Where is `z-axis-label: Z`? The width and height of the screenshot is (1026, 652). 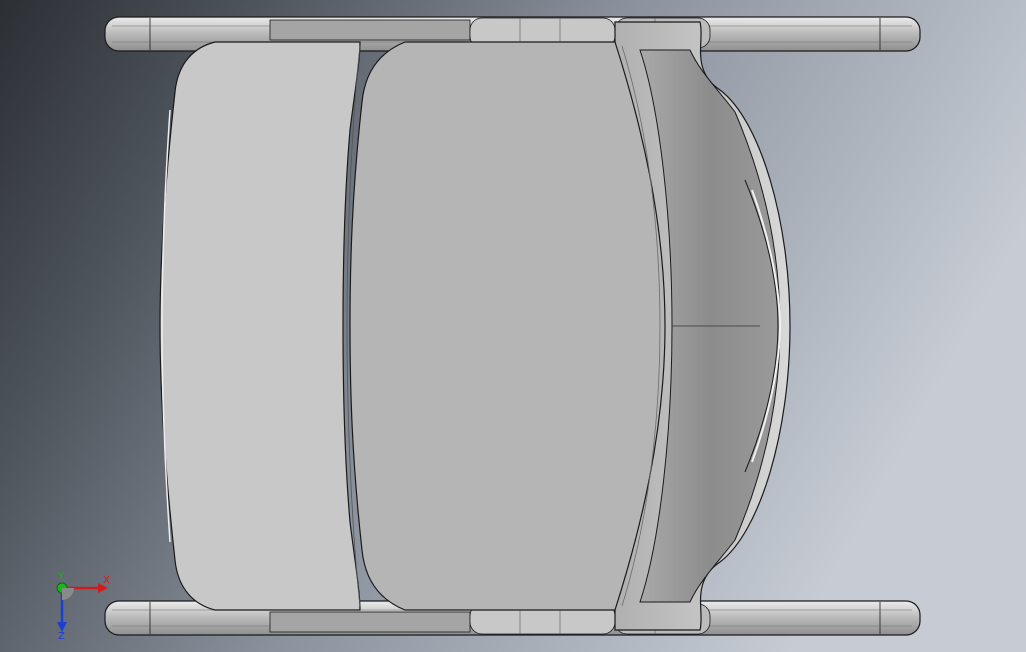
z-axis-label: Z is located at coordinates (61, 635).